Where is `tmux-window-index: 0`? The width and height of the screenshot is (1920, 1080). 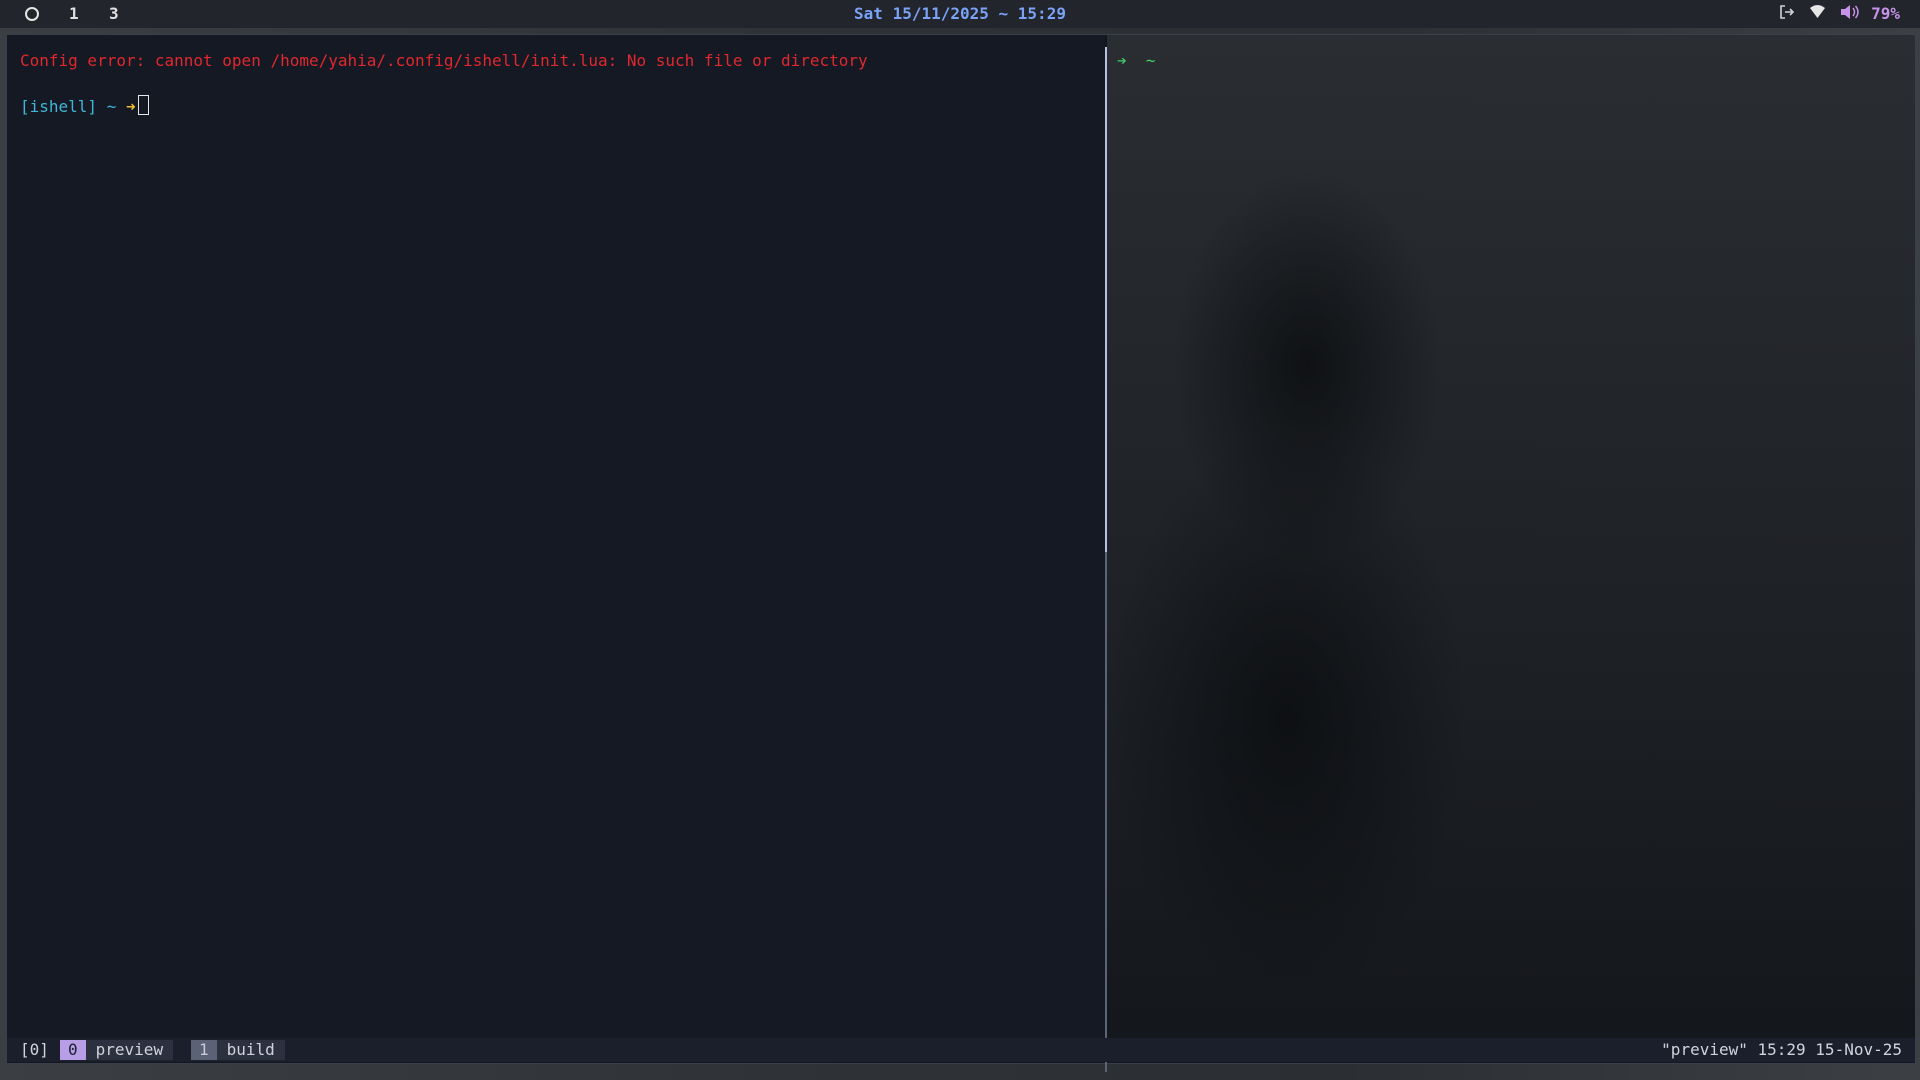
tmux-window-index: 0 is located at coordinates (73, 1050).